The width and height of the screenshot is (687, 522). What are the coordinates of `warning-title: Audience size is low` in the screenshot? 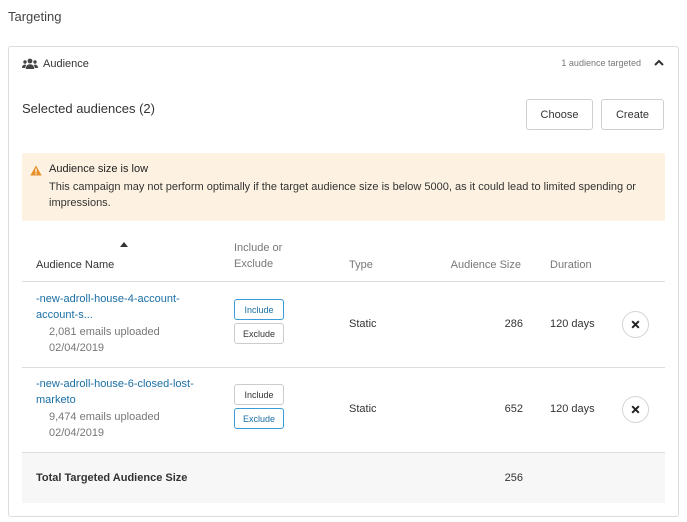 It's located at (99, 169).